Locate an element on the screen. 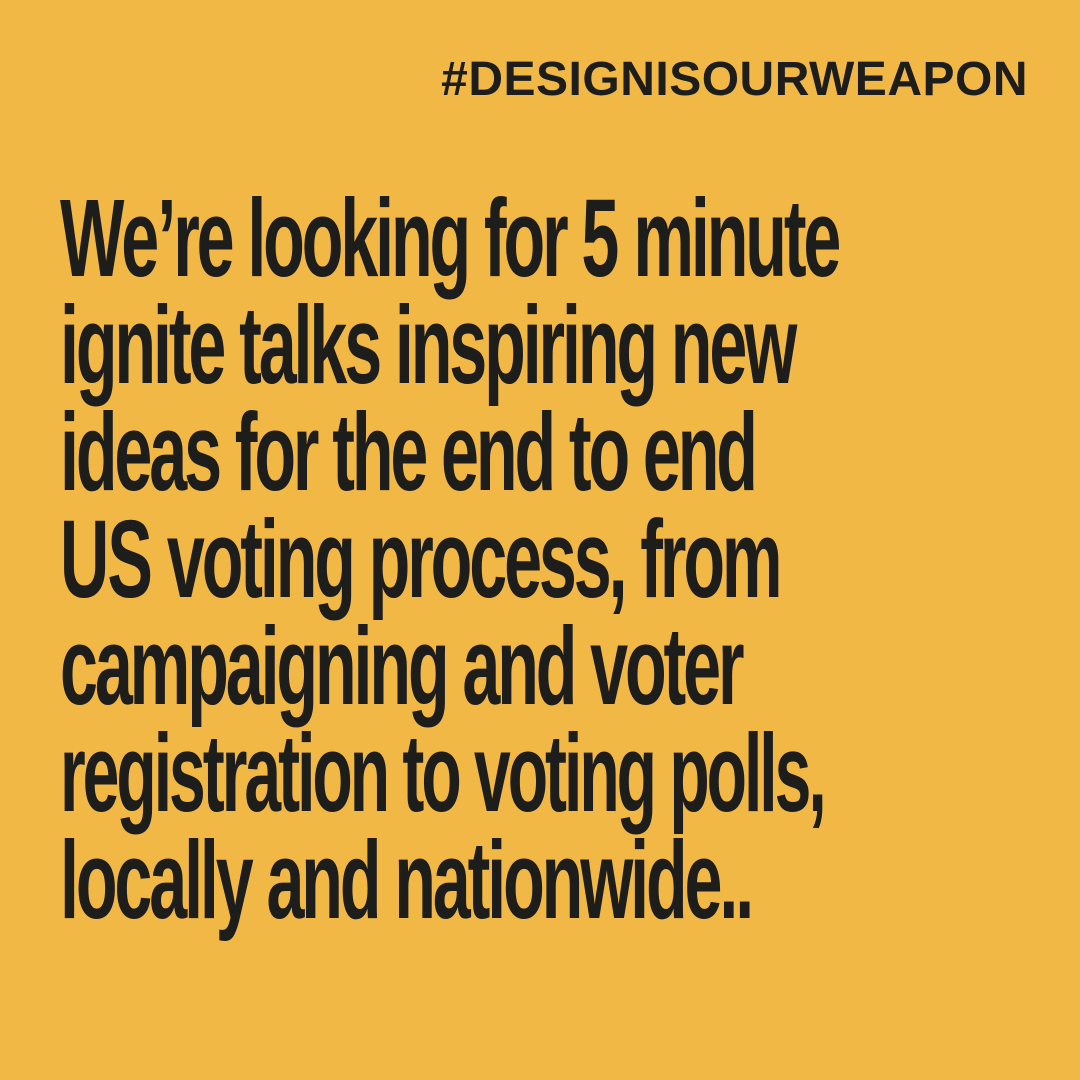 Image resolution: width=1080 pixels, height=1080 pixels. emphasis-we: We is located at coordinates (109, 238).